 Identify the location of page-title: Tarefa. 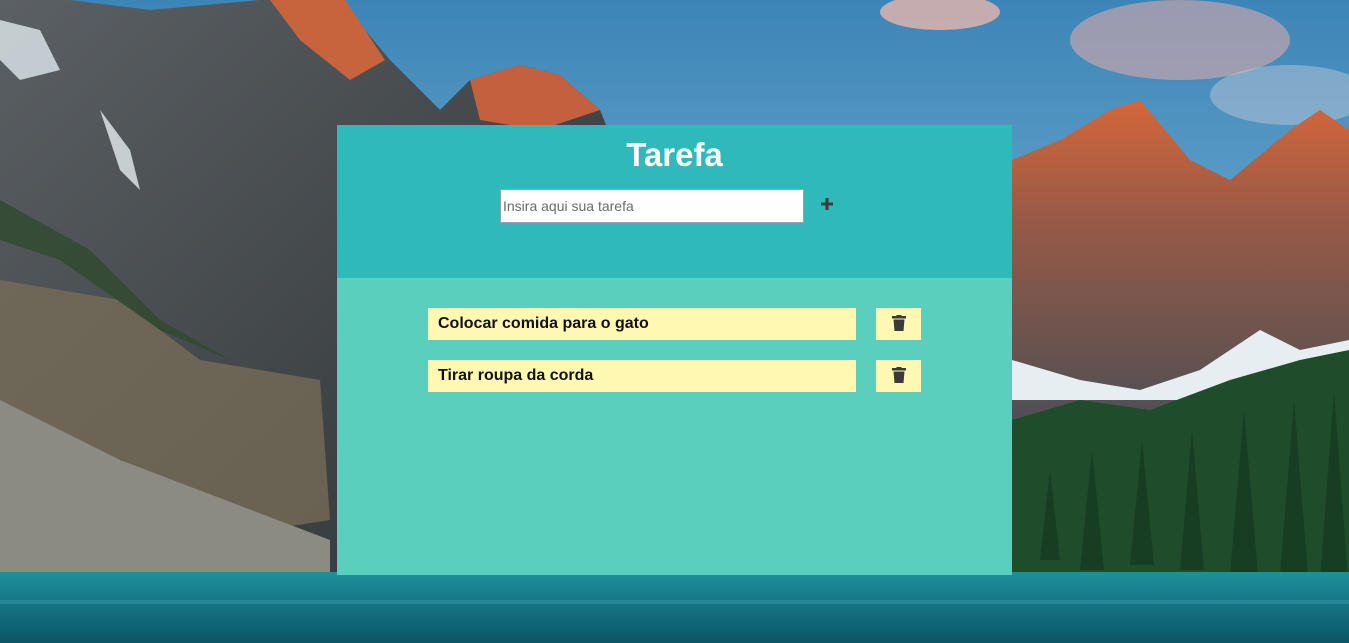
(674, 154).